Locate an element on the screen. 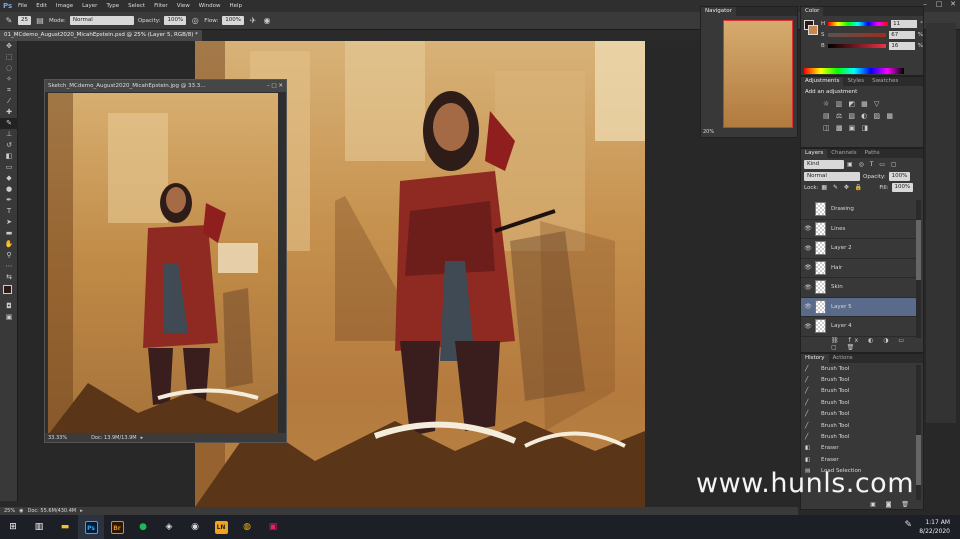 The width and height of the screenshot is (960, 539). menu-image: Image is located at coordinates (64, 6).